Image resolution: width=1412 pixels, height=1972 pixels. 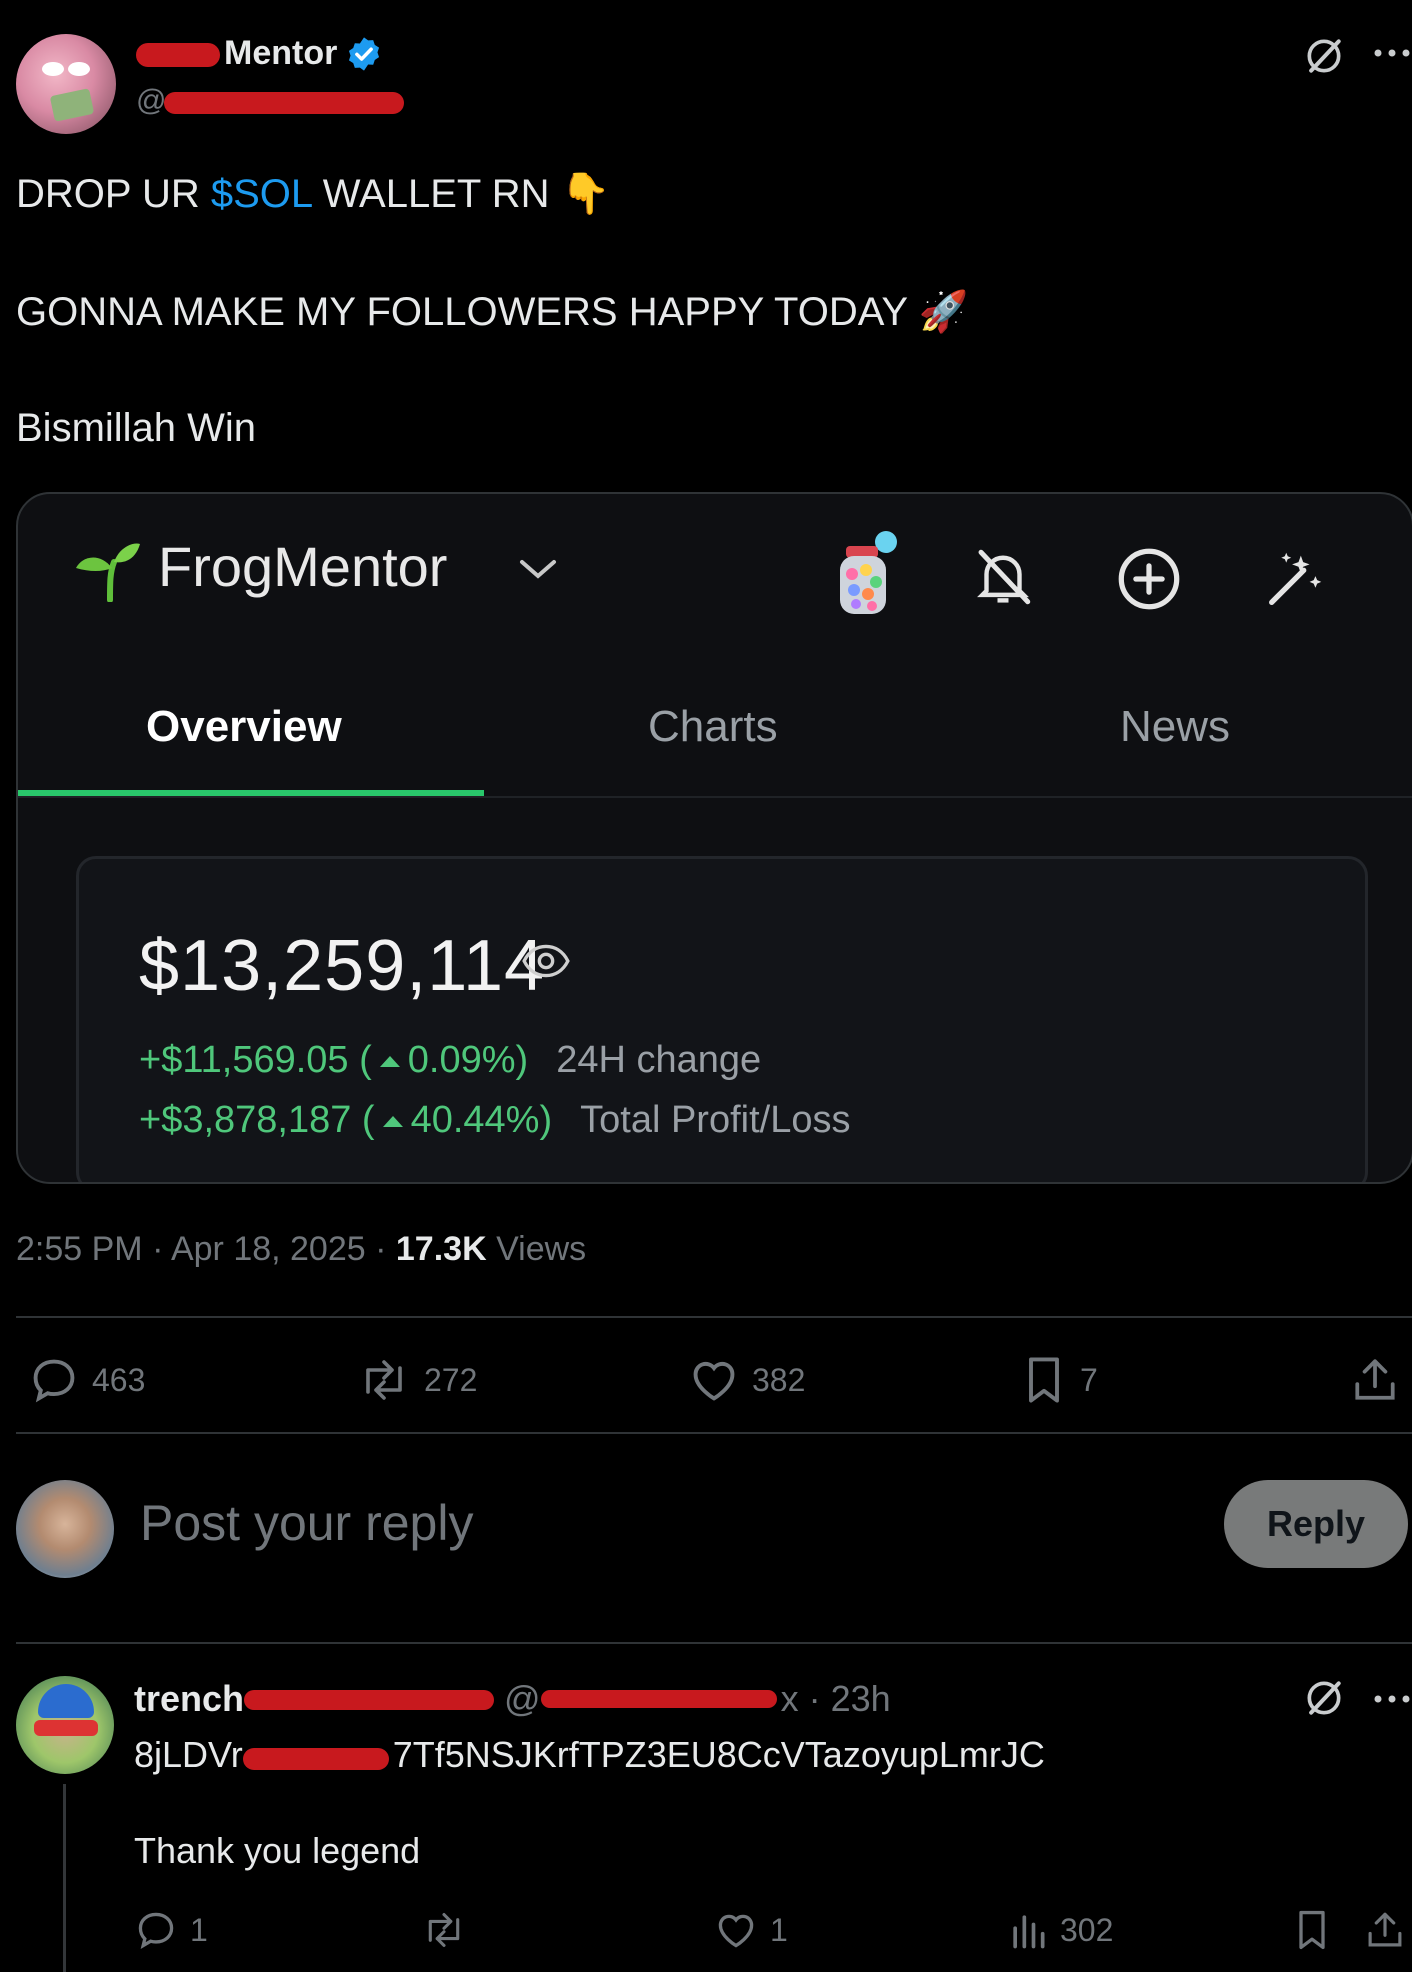 I want to click on tab-divider, so click(x=715, y=797).